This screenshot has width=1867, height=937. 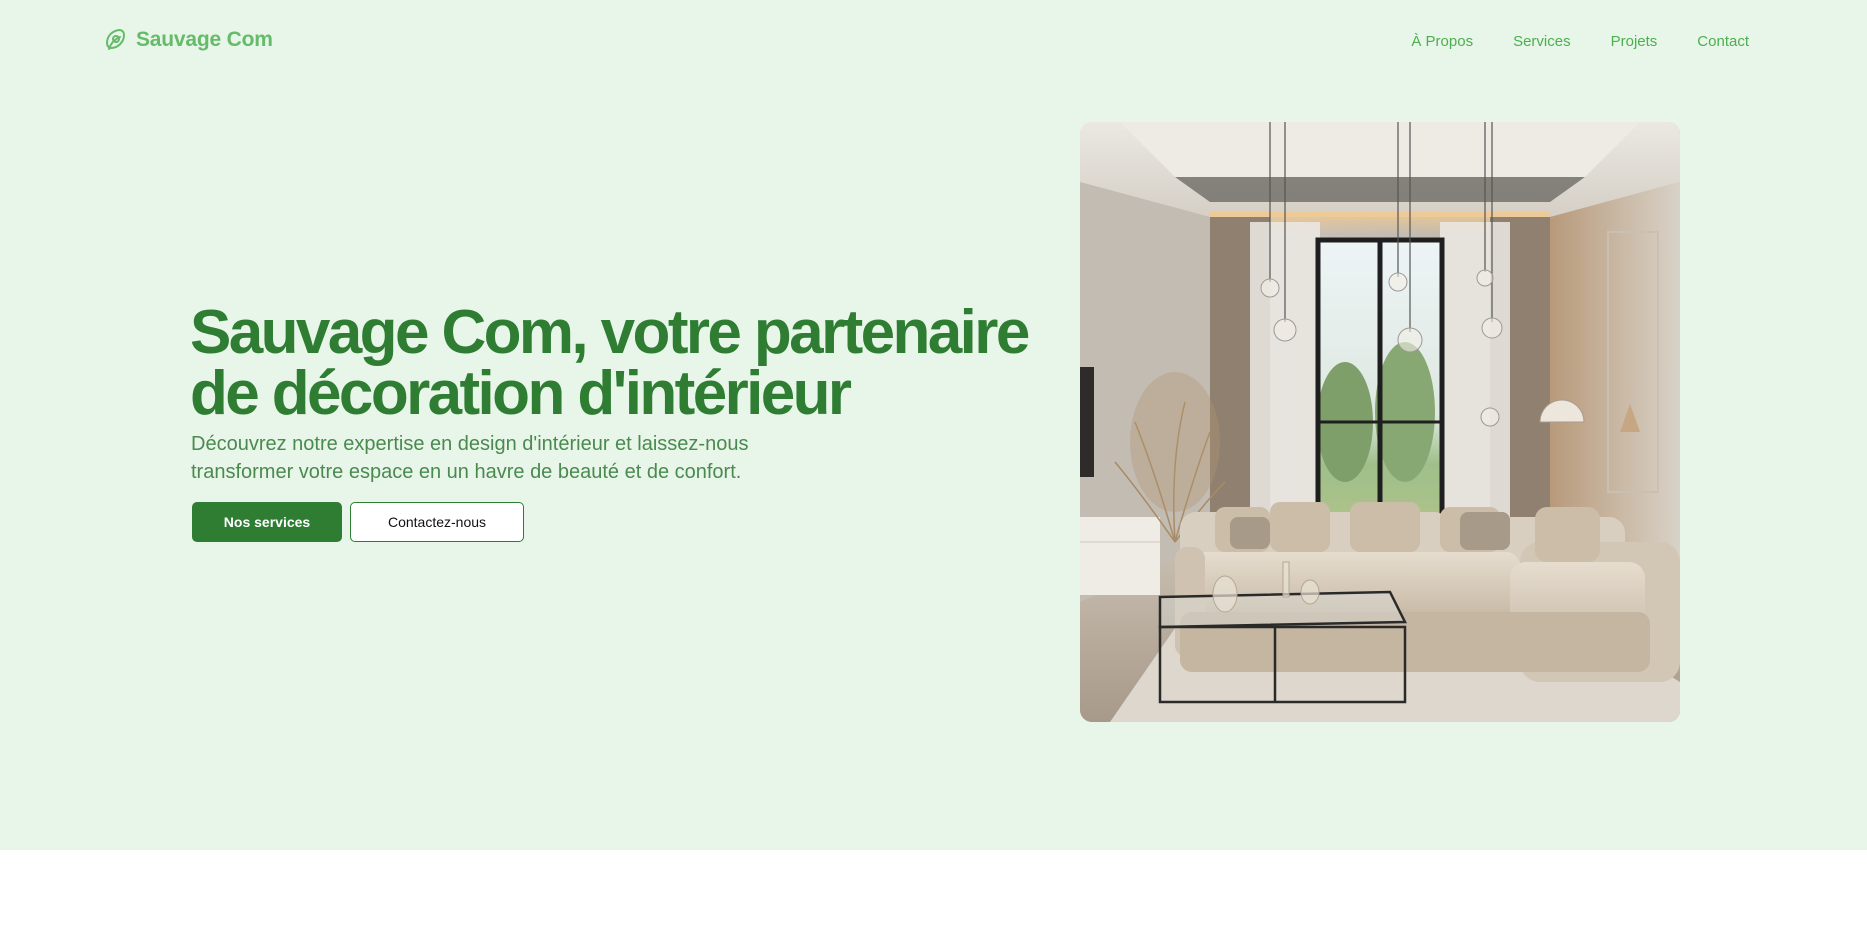 What do you see at coordinates (1542, 42) in the screenshot?
I see `nav-link-services: Services` at bounding box center [1542, 42].